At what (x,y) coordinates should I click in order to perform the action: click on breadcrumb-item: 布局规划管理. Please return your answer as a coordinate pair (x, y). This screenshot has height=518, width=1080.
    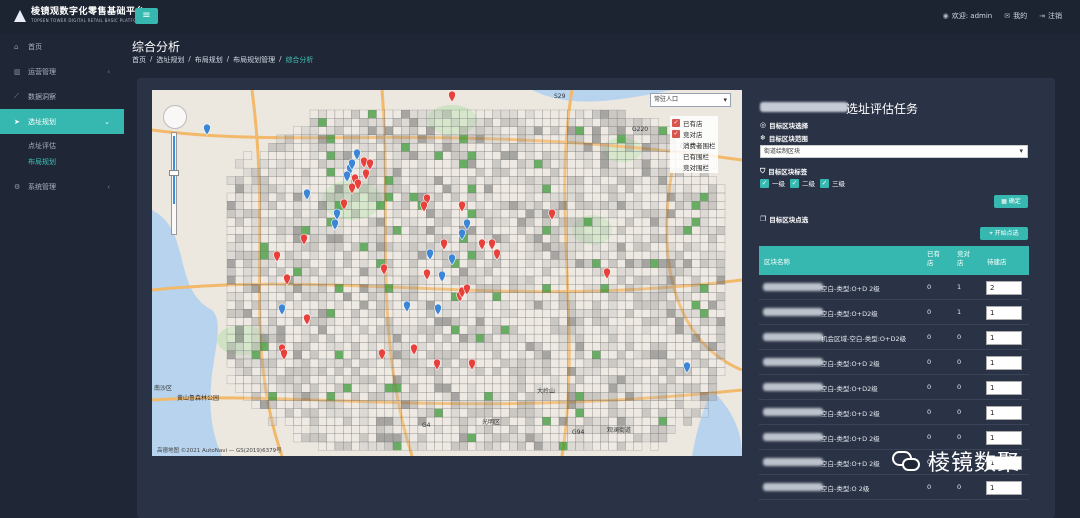
    Looking at the image, I should click on (254, 60).